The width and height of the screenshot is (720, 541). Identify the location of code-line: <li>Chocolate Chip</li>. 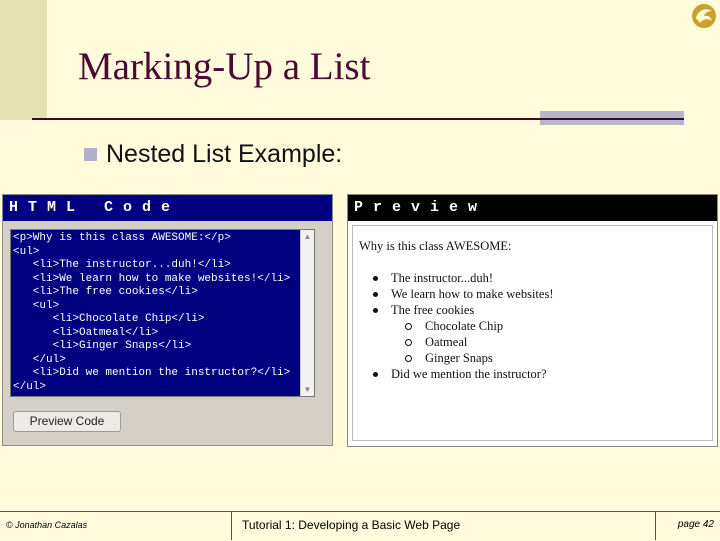
(109, 319).